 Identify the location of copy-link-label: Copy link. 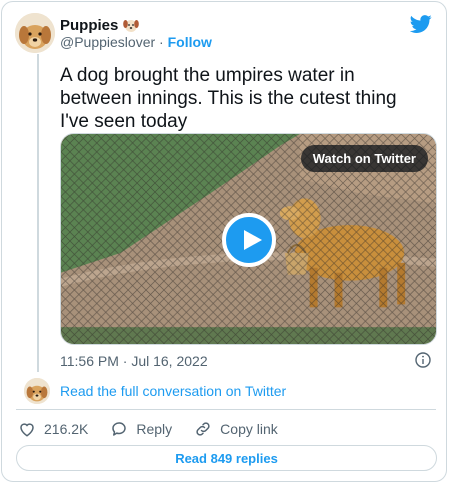
(249, 429).